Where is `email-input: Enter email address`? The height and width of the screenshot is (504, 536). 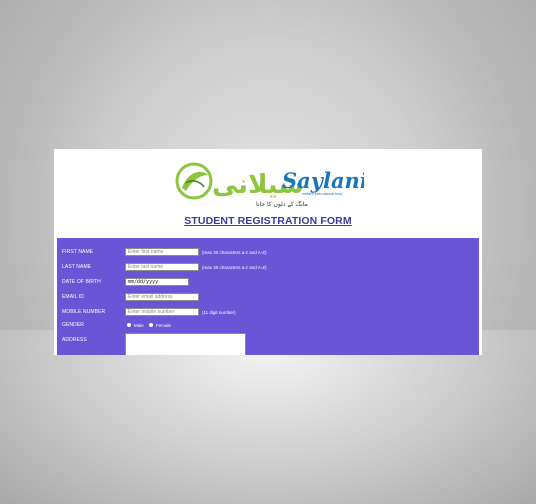 email-input: Enter email address is located at coordinates (162, 297).